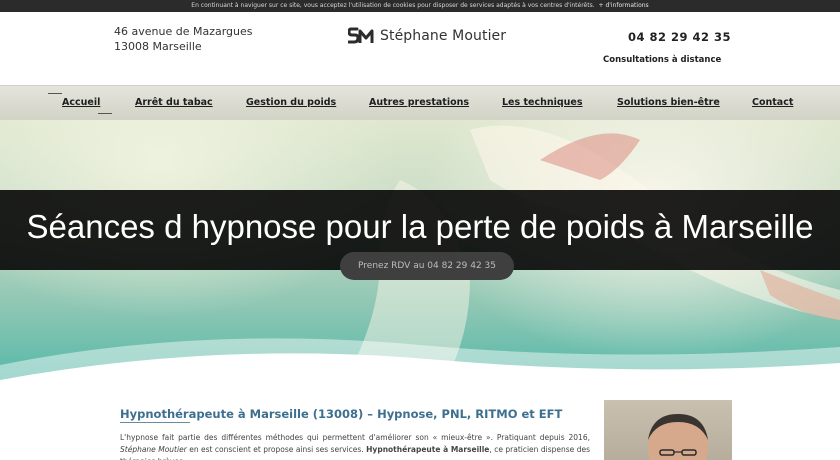 The image size is (840, 460). Describe the element at coordinates (55, 93) in the screenshot. I see `nav-active-marker-top` at that location.